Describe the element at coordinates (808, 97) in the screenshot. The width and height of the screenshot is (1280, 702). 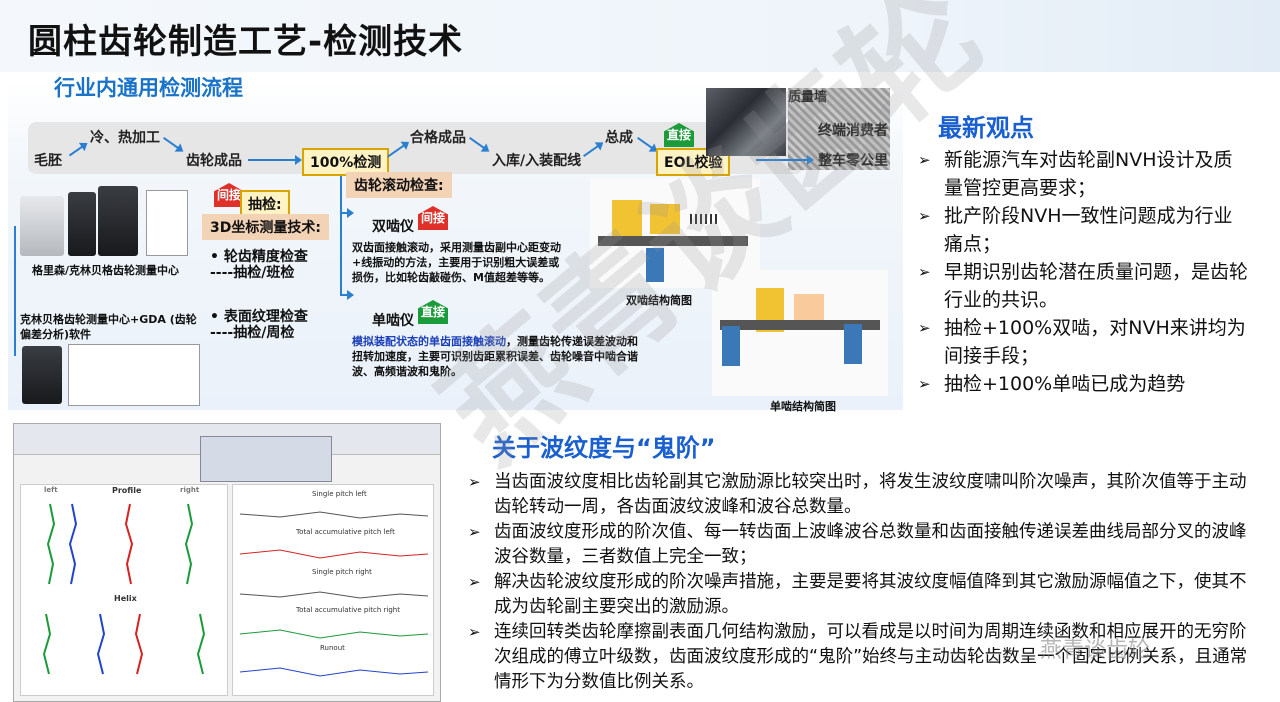
I see `quality-wall-label: 质量墙` at that location.